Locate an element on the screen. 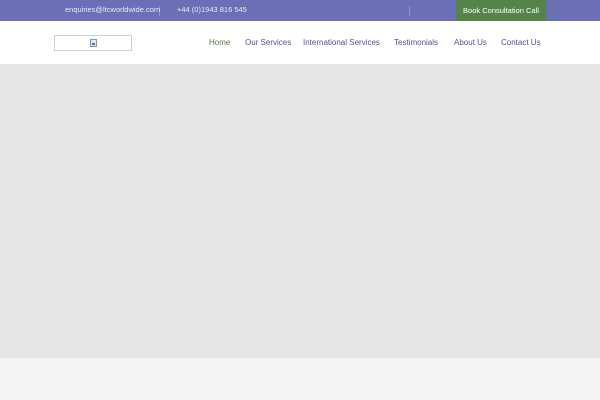  broken-image-icon is located at coordinates (93, 43).